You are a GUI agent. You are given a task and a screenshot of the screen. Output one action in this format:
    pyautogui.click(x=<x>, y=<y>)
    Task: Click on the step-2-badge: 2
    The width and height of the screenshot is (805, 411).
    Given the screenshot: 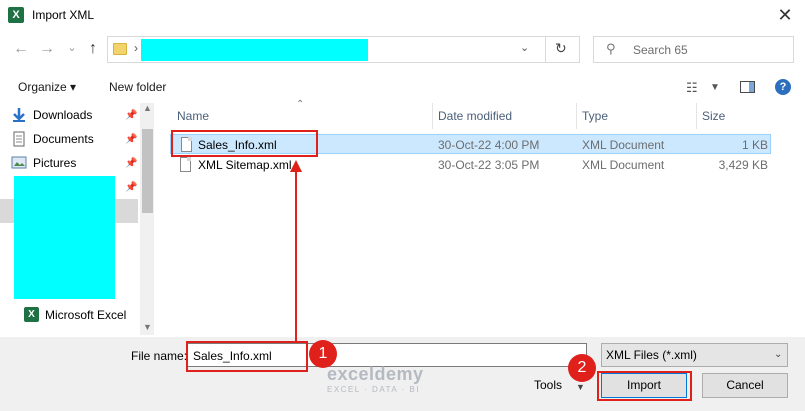 What is the action you would take?
    pyautogui.click(x=582, y=368)
    